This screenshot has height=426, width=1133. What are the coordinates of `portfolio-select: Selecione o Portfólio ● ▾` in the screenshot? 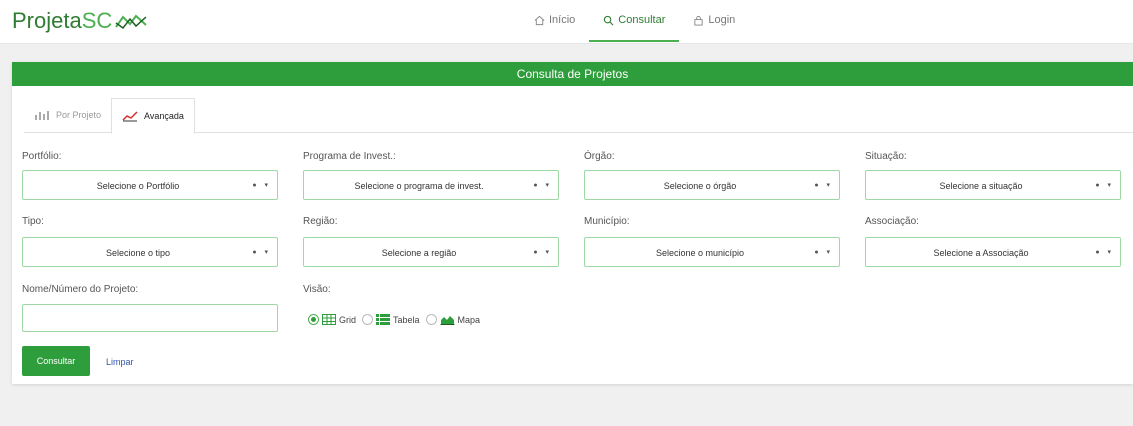 It's located at (150, 185).